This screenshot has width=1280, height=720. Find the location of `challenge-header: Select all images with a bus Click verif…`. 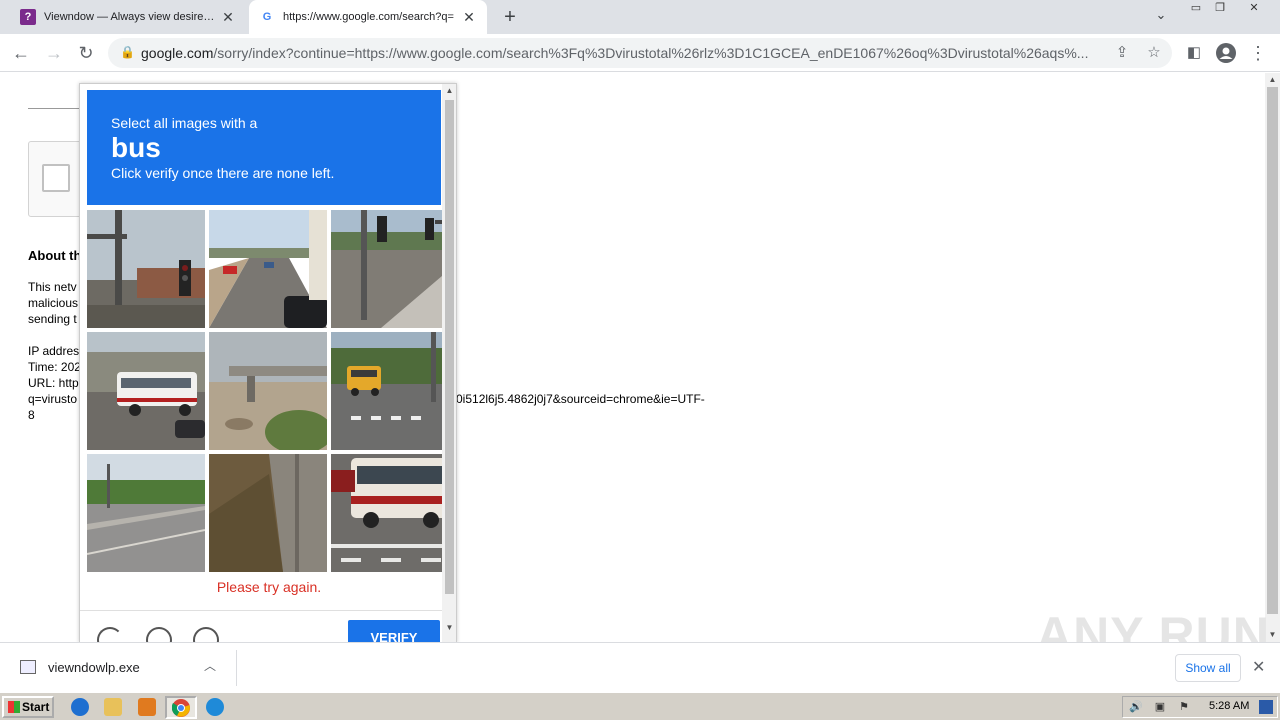

challenge-header: Select all images with a bus Click verif… is located at coordinates (264, 147).